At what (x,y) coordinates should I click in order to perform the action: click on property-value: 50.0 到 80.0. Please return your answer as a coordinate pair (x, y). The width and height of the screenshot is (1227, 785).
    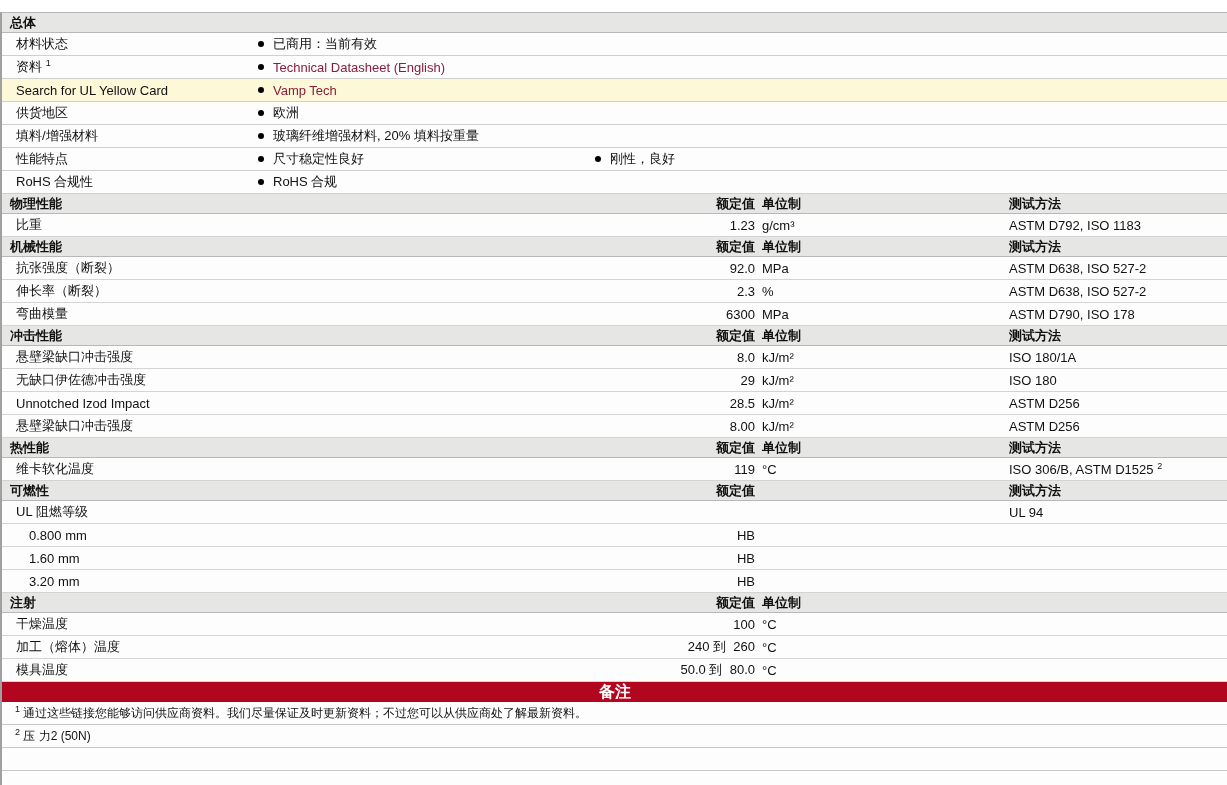
    Looking at the image, I should click on (717, 669).